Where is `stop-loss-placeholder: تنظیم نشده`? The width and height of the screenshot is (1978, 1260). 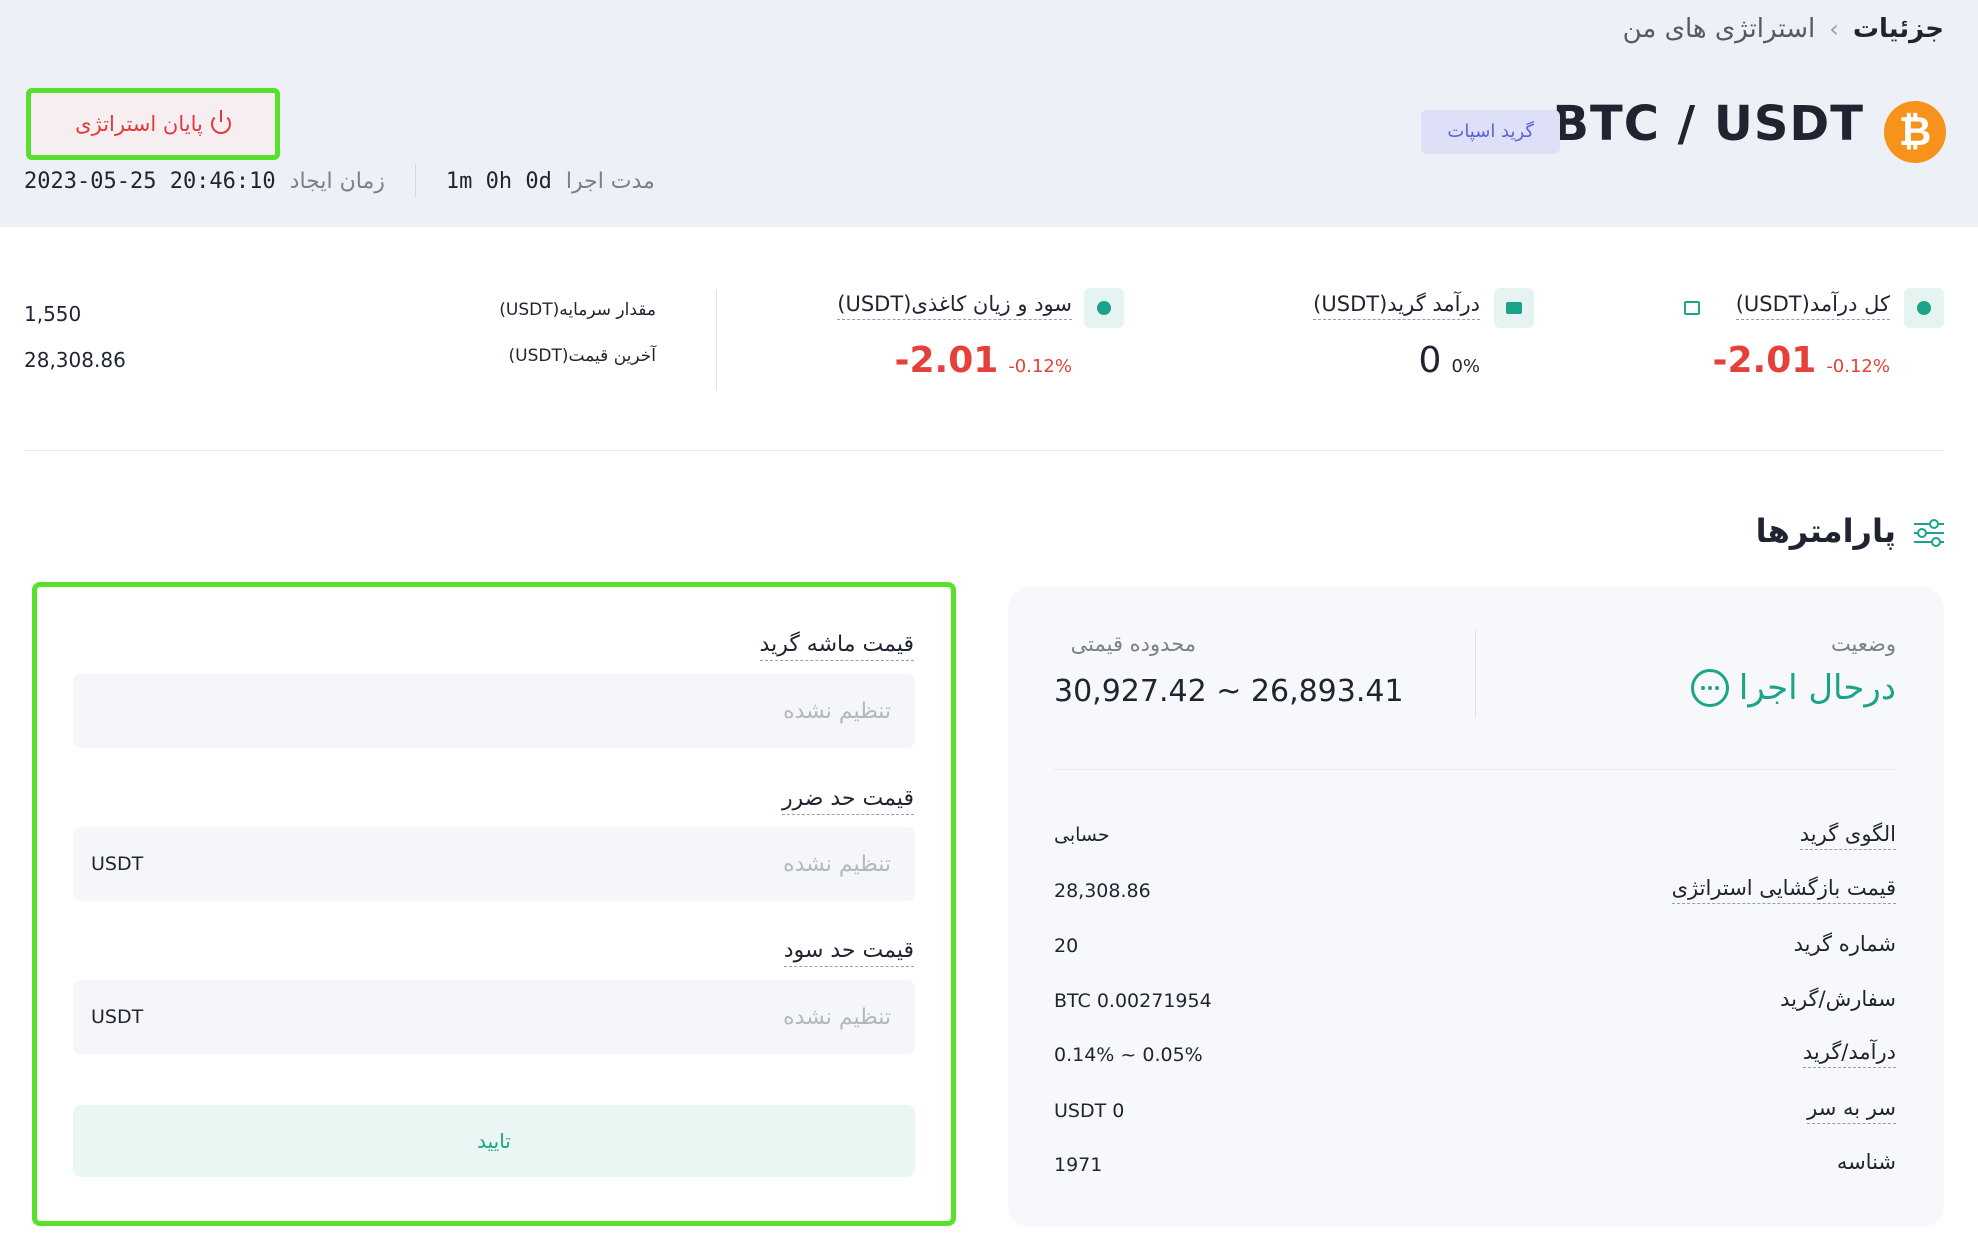
stop-loss-placeholder: تنظیم نشده is located at coordinates (837, 864).